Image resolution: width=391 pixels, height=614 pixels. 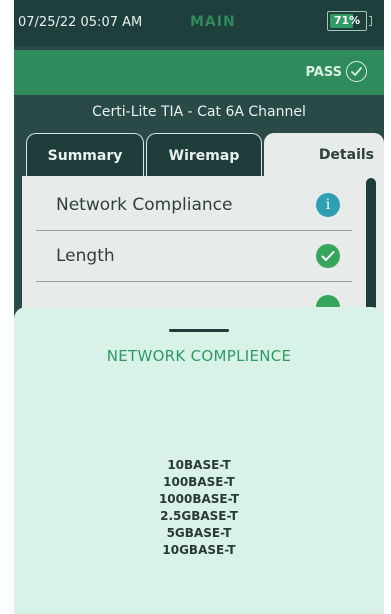 What do you see at coordinates (213, 22) in the screenshot?
I see `status-mode: MAIN` at bounding box center [213, 22].